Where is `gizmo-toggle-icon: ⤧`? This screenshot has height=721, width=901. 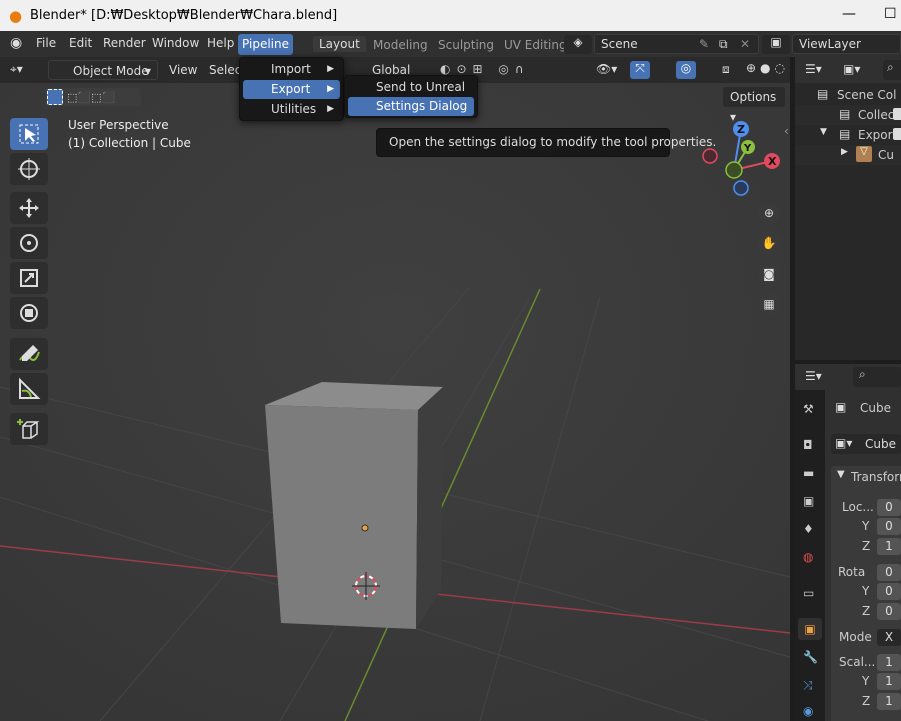
gizmo-toggle-icon: ⤧ is located at coordinates (640, 70).